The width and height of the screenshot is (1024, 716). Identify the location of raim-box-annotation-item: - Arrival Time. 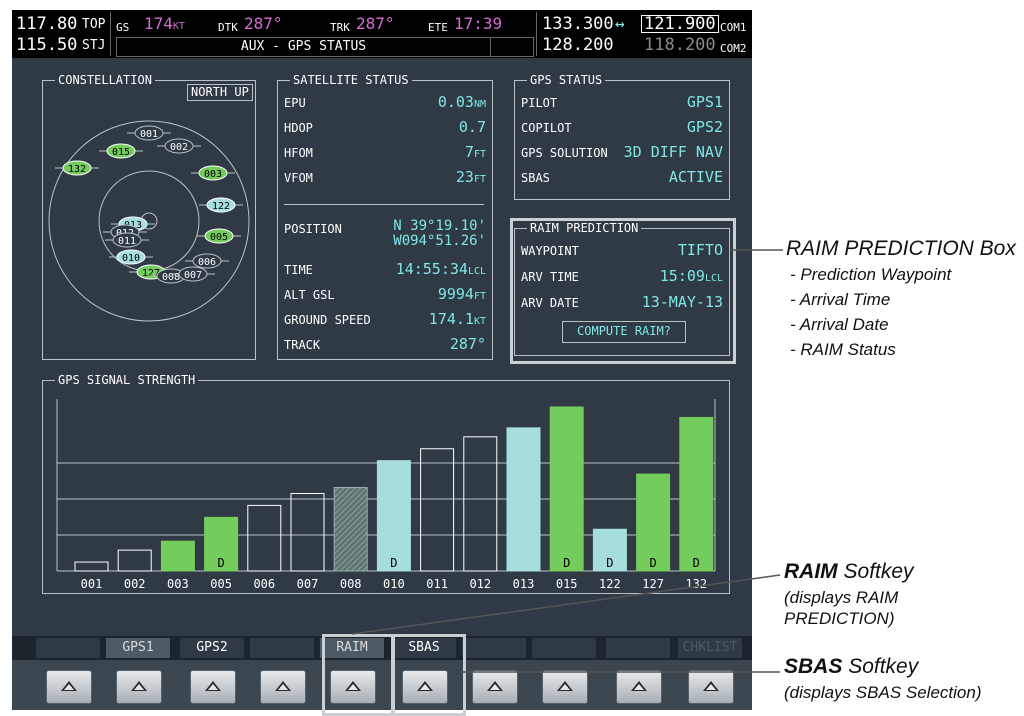
(840, 299).